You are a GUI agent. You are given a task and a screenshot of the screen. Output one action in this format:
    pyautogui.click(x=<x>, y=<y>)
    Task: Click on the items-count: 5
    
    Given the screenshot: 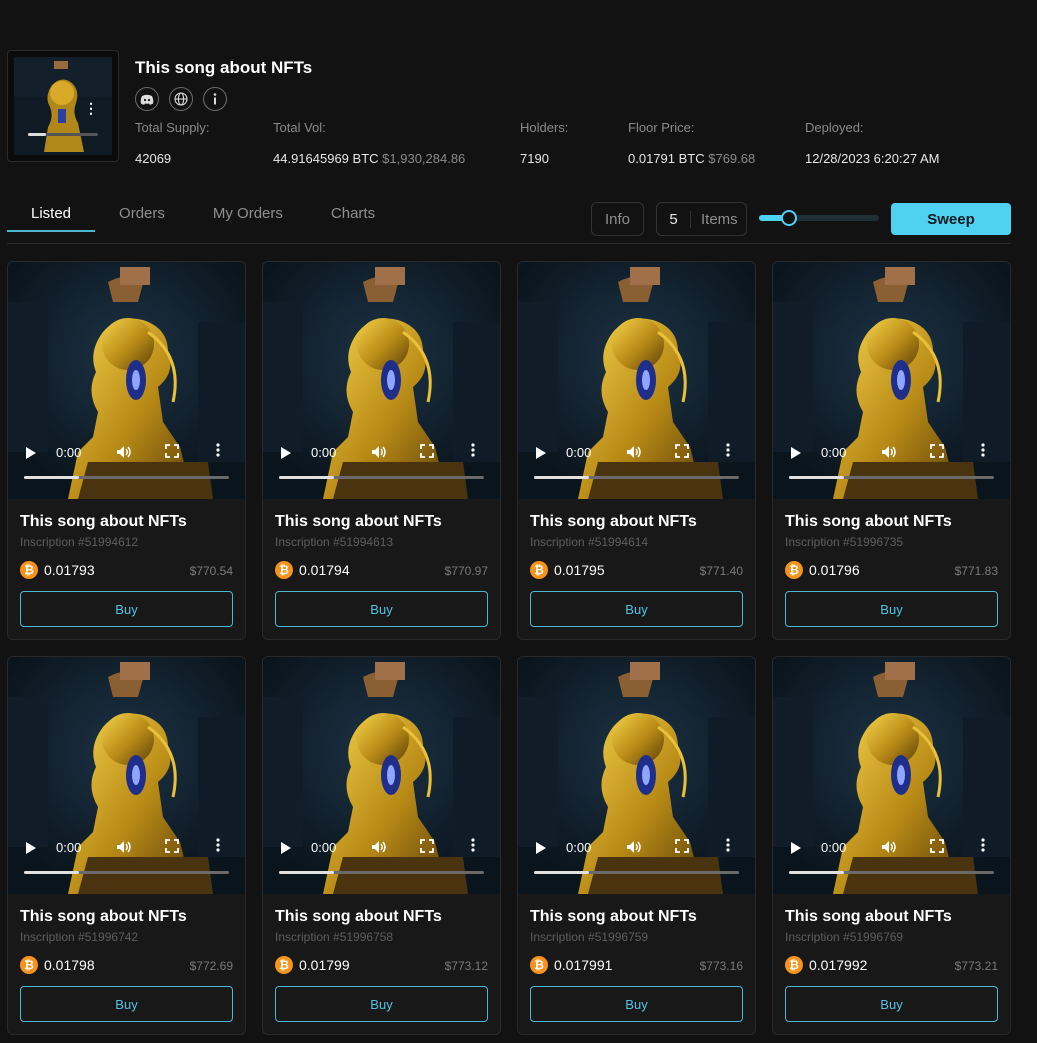 What is the action you would take?
    pyautogui.click(x=674, y=219)
    